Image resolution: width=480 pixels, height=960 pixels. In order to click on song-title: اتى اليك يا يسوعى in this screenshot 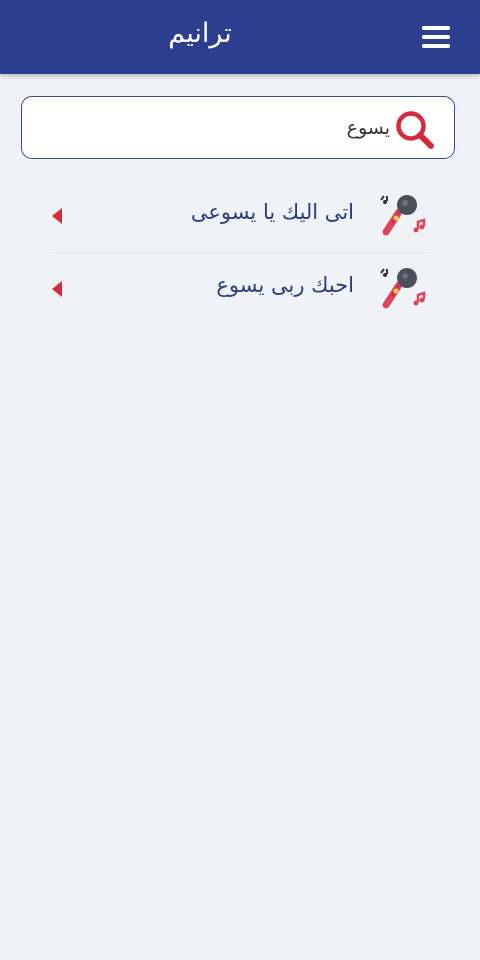, I will do `click(272, 212)`.